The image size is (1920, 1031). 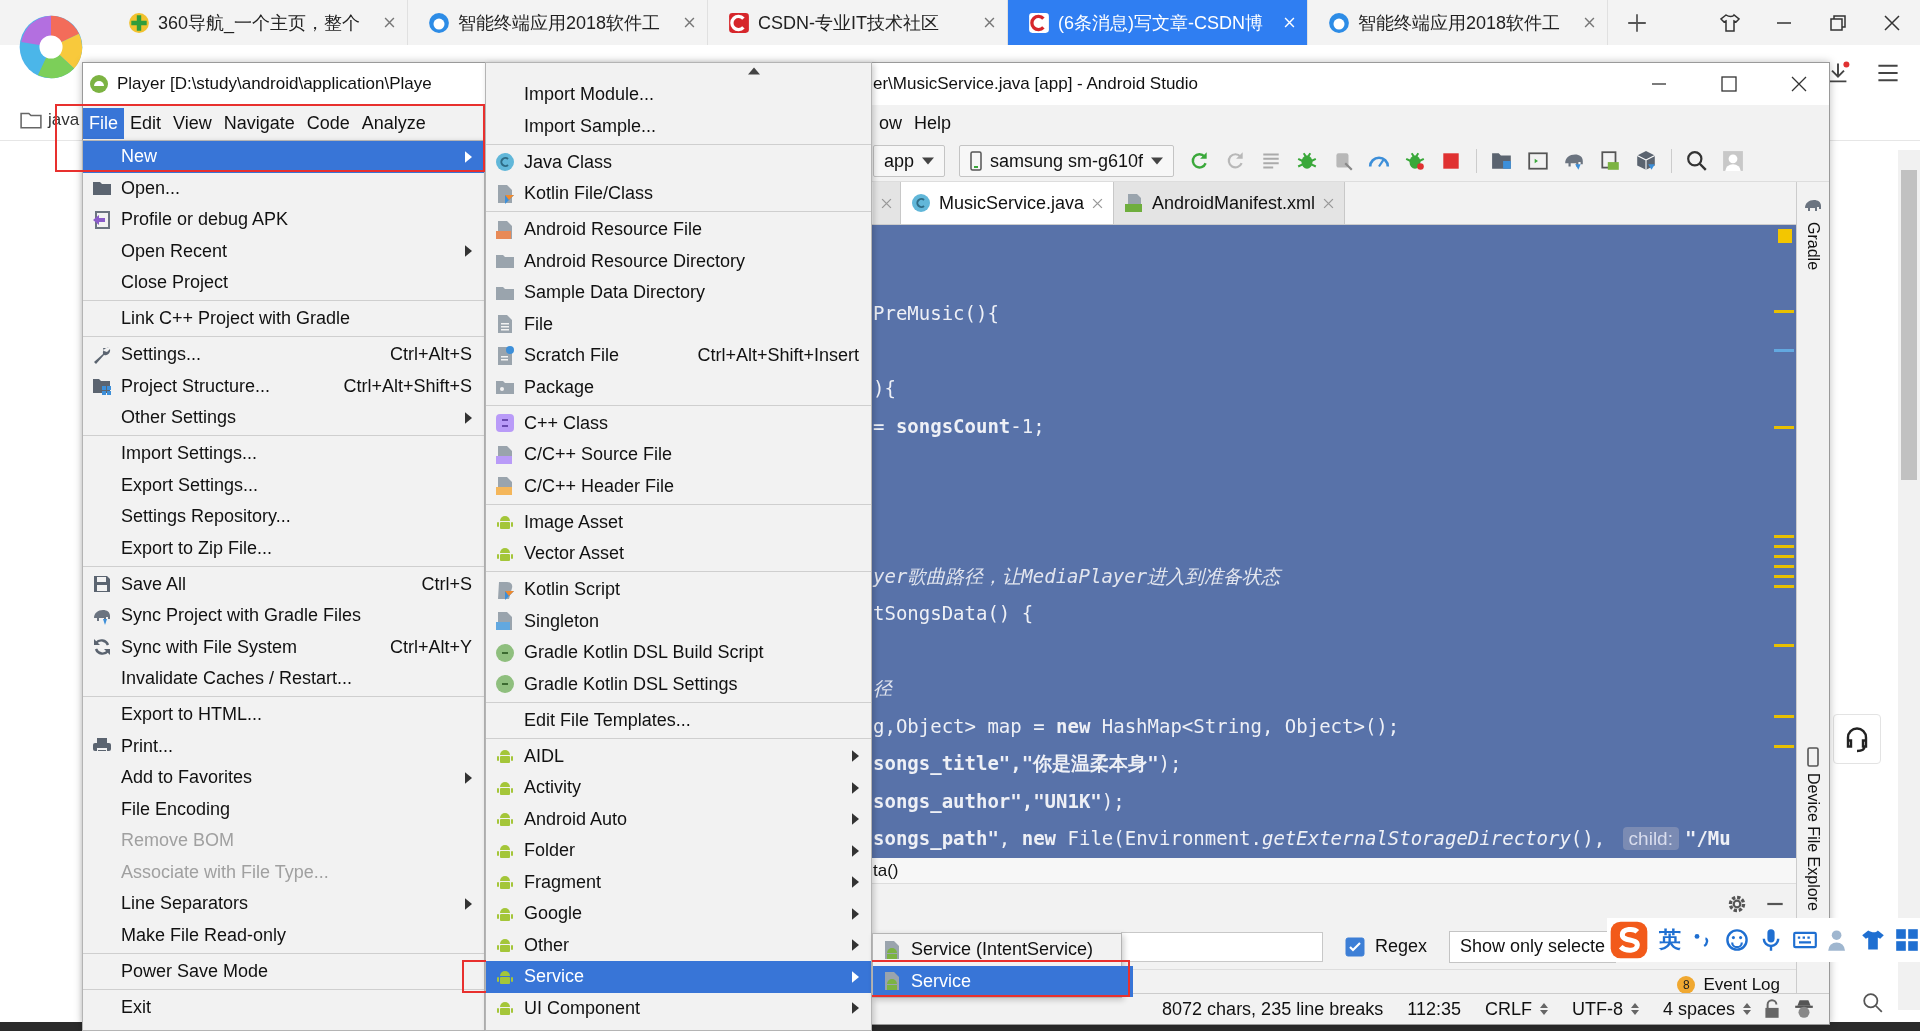 I want to click on tool-window-tab: Gradle, so click(x=1813, y=246).